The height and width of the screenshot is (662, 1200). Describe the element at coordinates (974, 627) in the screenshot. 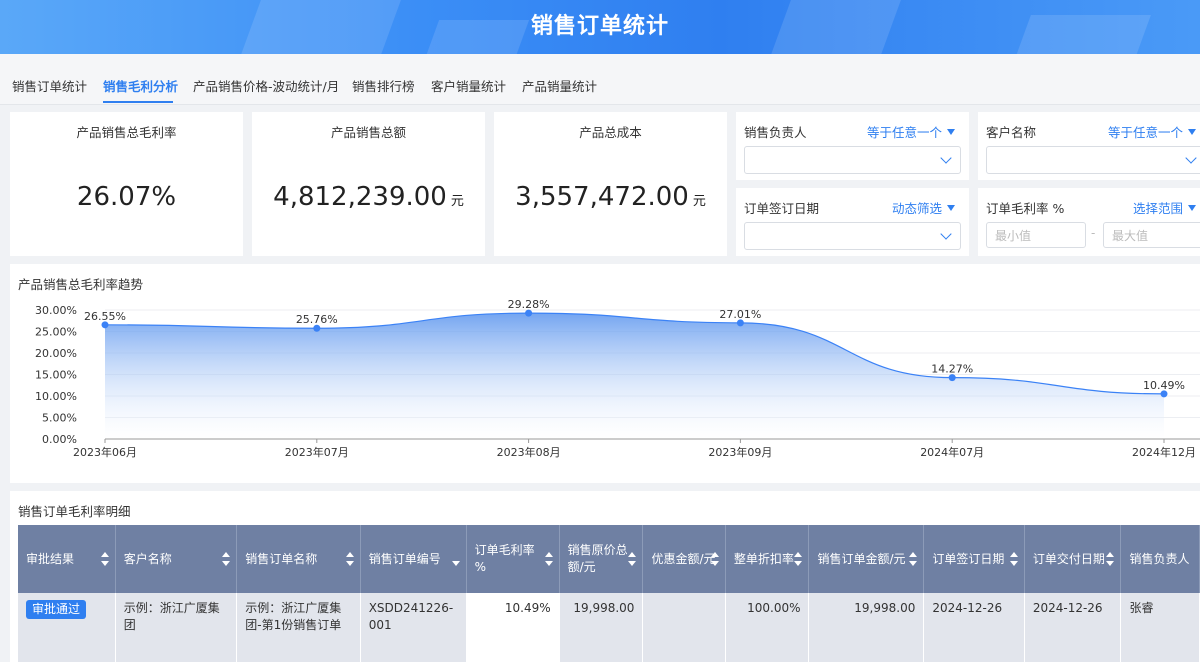

I see `cell-sign-date: 2024-12-26` at that location.